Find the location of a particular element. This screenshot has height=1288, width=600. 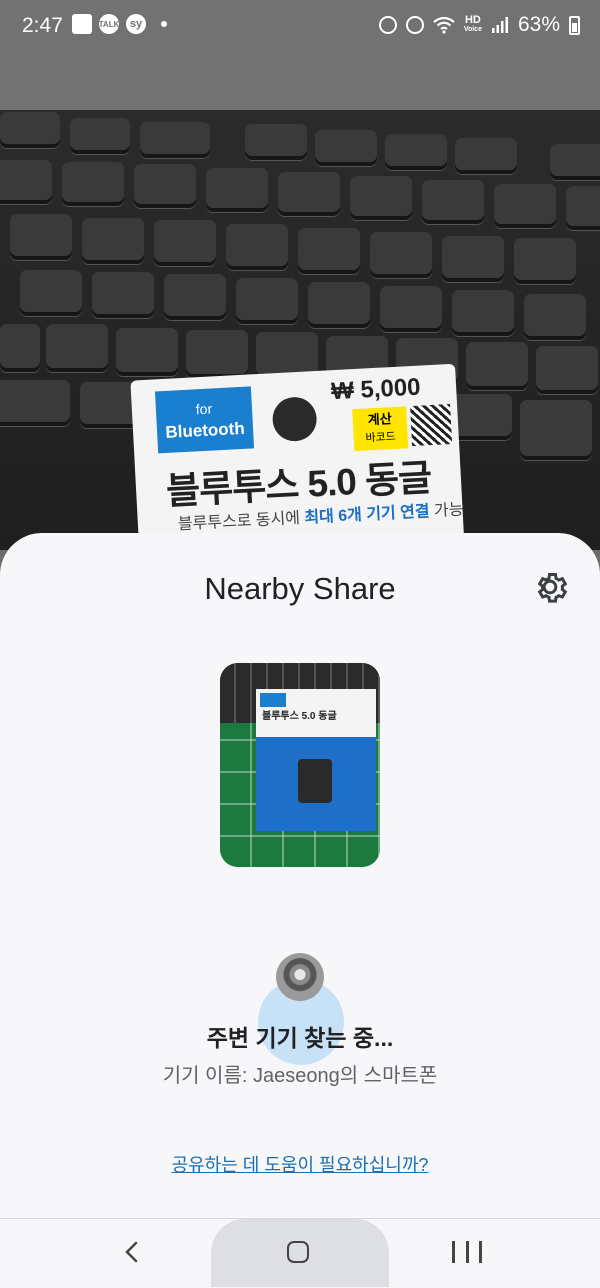

system-status-icons: HD Voice 63% is located at coordinates (479, 25).